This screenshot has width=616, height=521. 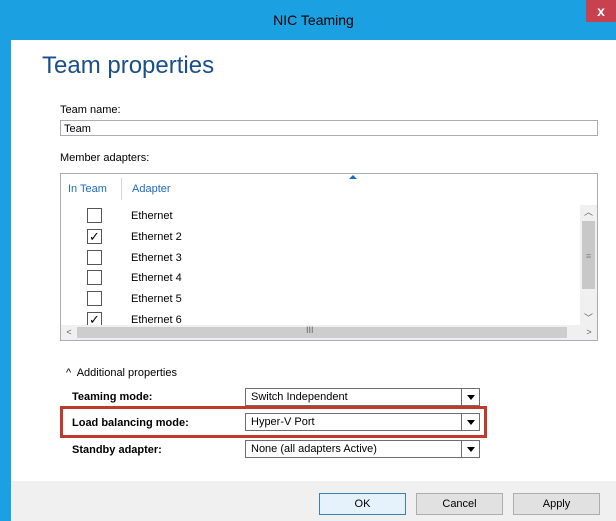 I want to click on teaming-mode-select: Switch Independent, so click(x=362, y=397).